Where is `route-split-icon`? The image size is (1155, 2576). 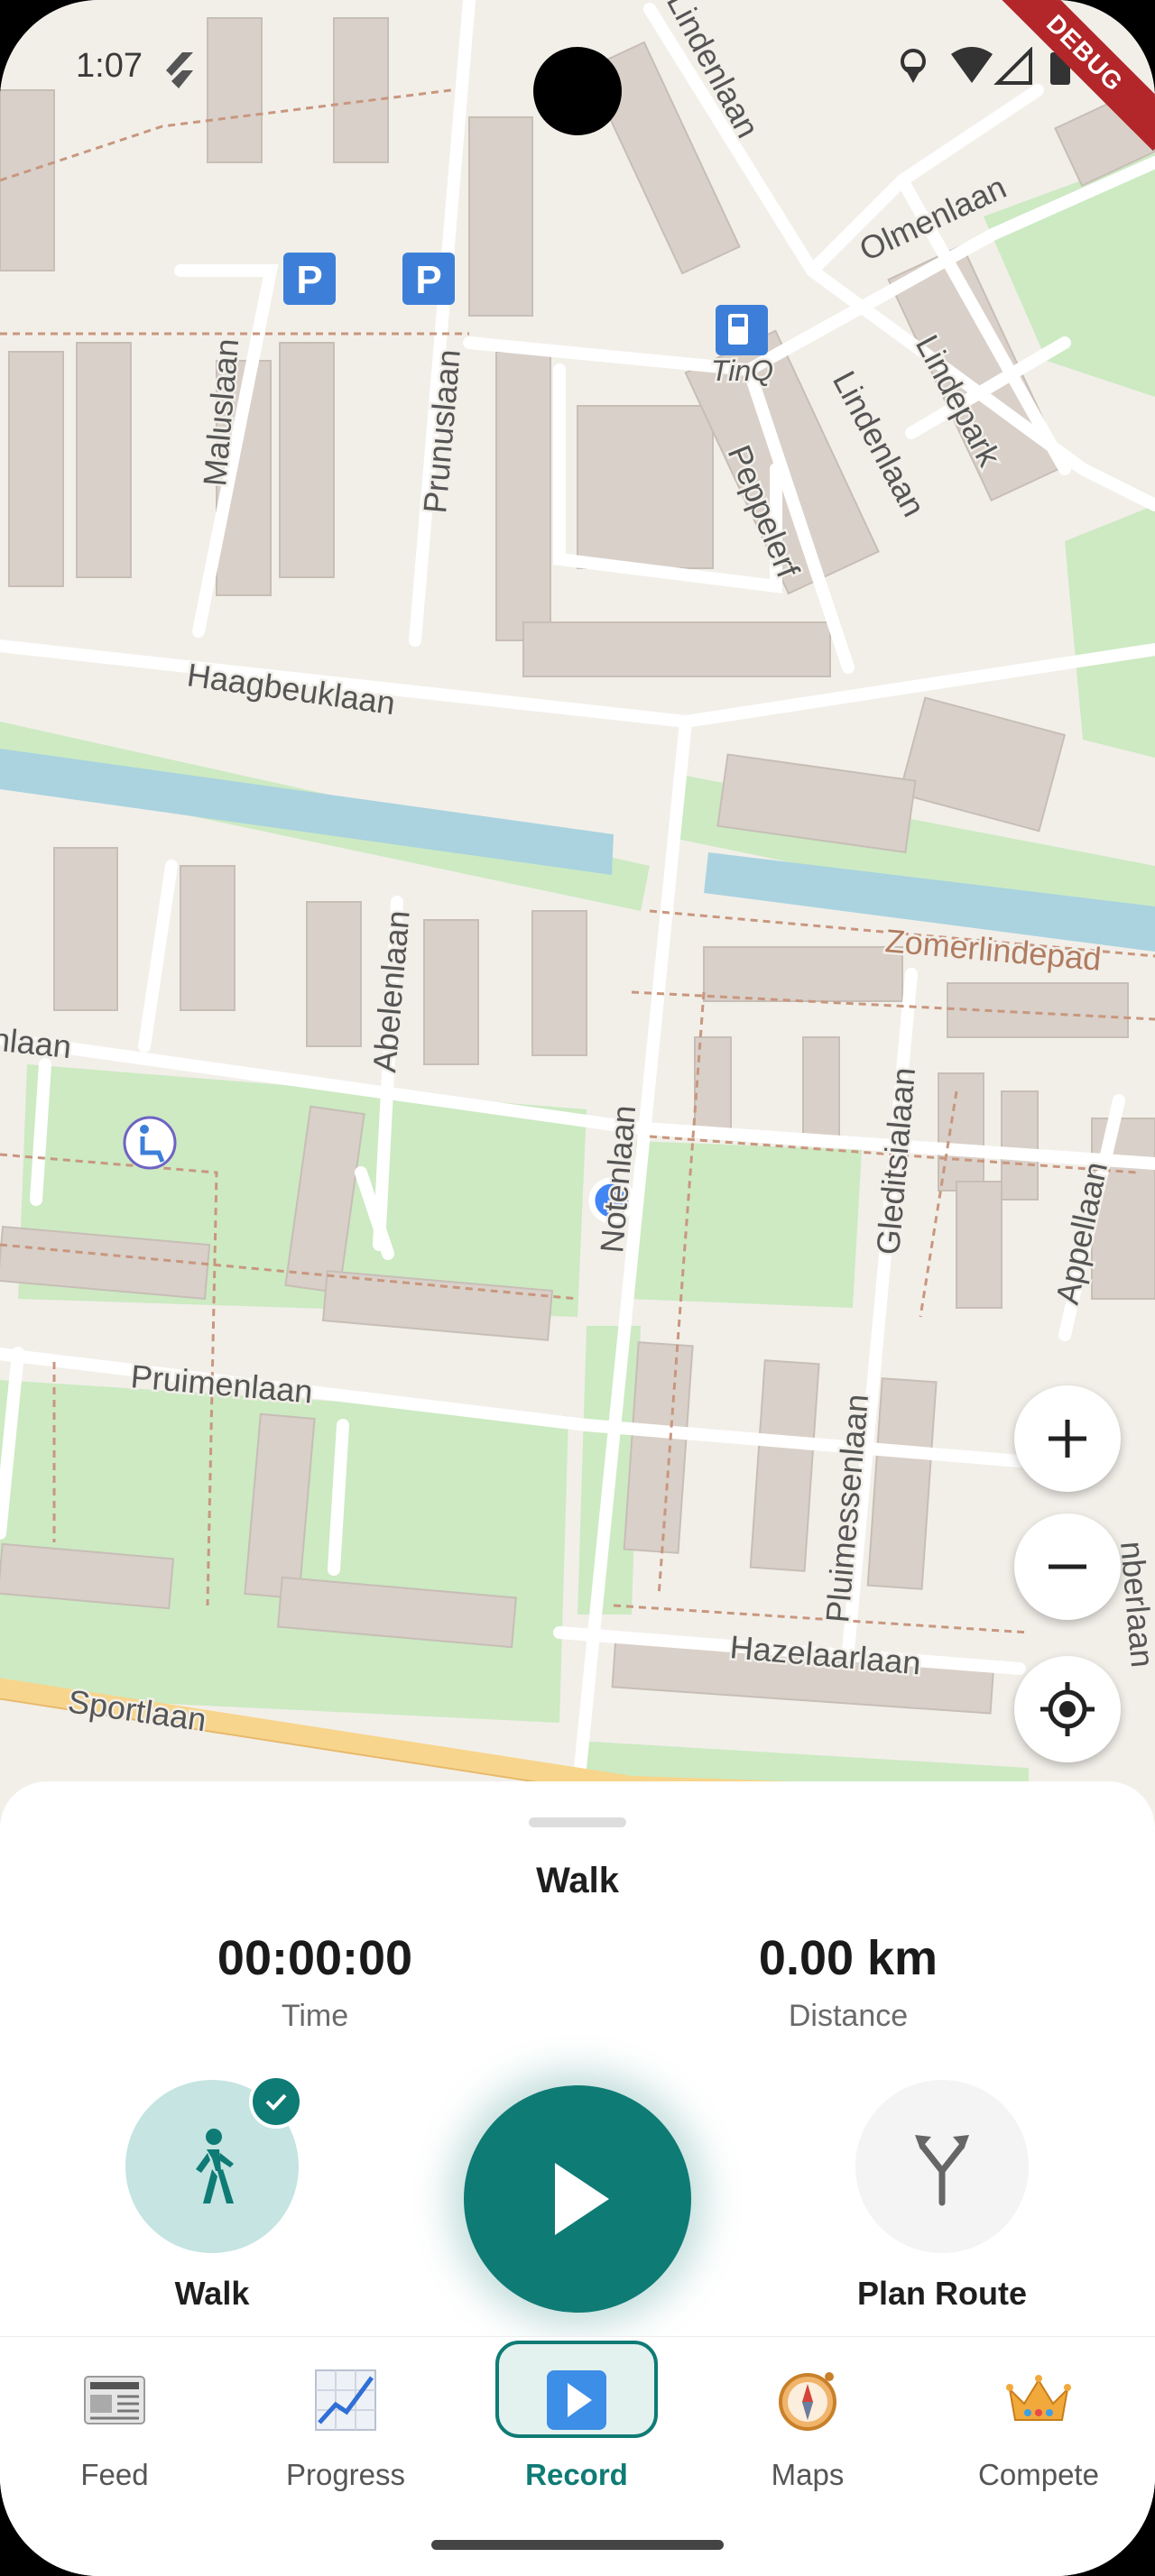
route-split-icon is located at coordinates (942, 2171).